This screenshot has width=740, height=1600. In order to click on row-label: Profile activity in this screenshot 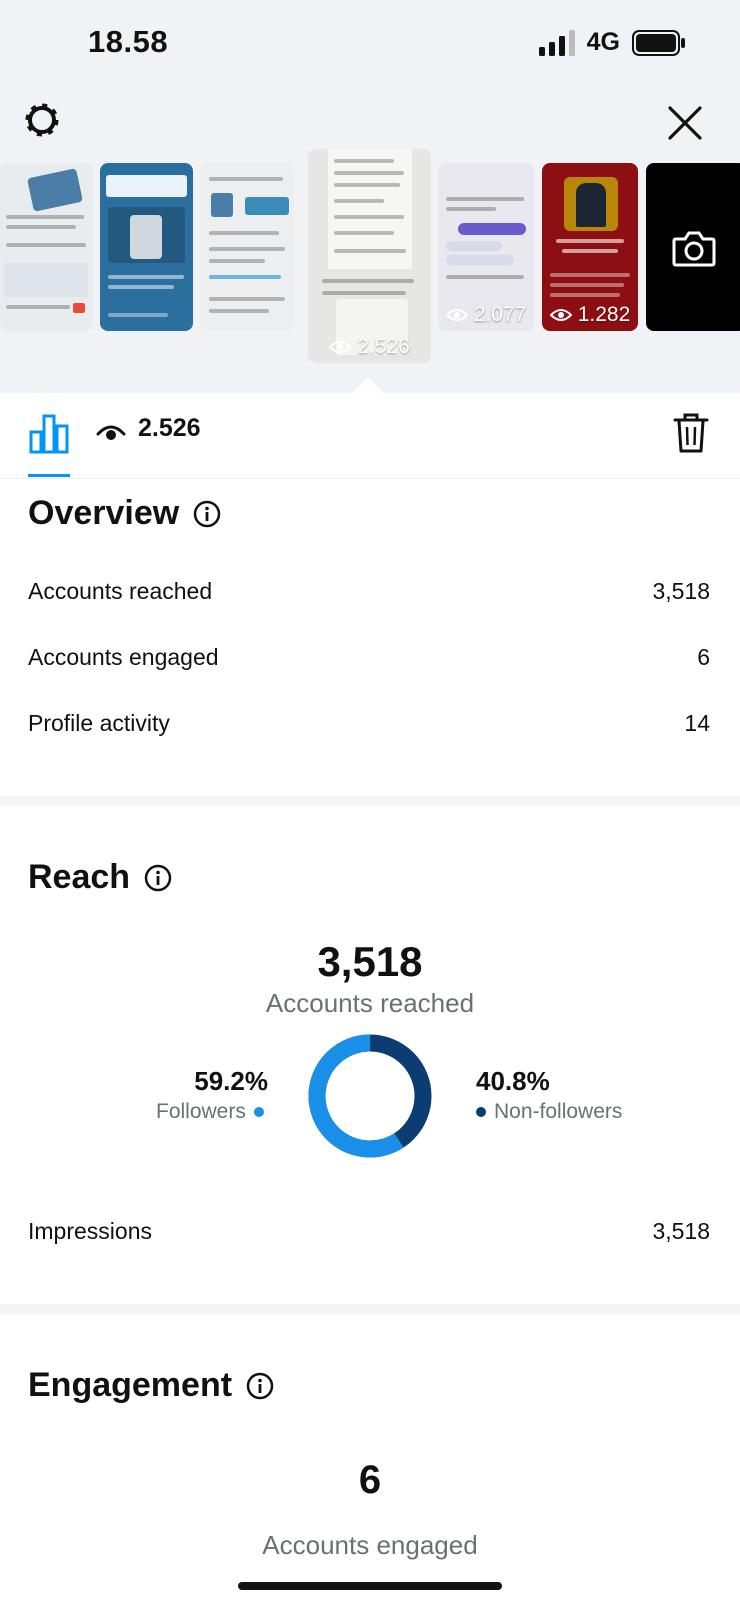, I will do `click(99, 723)`.